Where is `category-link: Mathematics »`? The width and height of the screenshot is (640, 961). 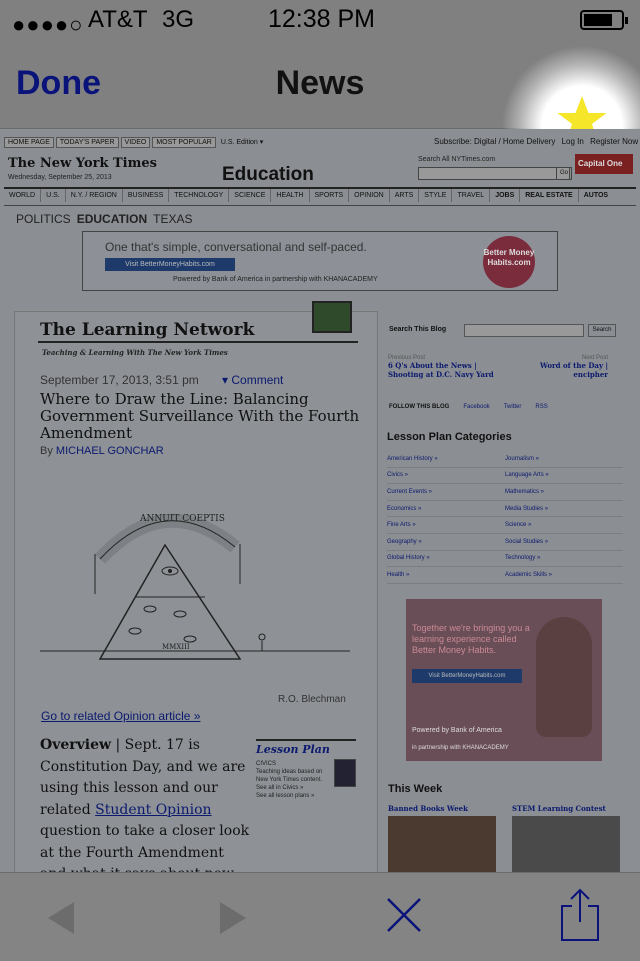 category-link: Mathematics » is located at coordinates (564, 492).